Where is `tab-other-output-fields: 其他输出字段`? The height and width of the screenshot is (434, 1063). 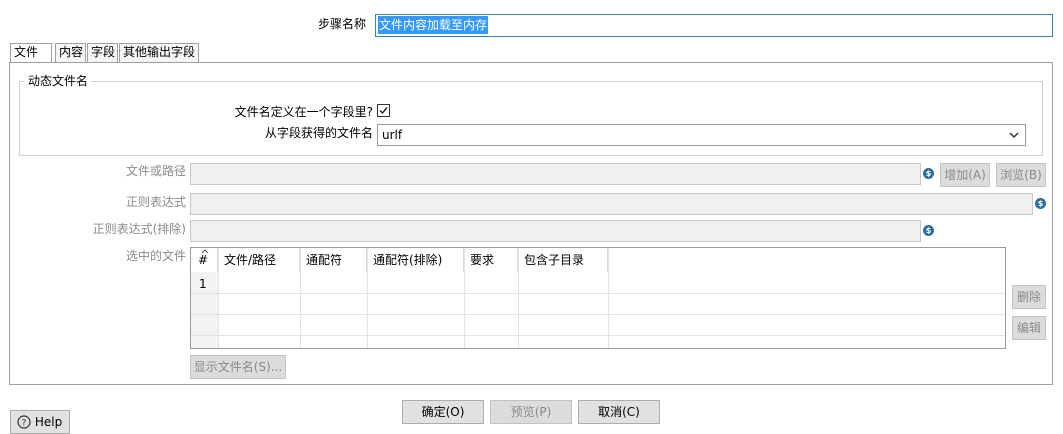
tab-other-output-fields: 其他输出字段 is located at coordinates (159, 52).